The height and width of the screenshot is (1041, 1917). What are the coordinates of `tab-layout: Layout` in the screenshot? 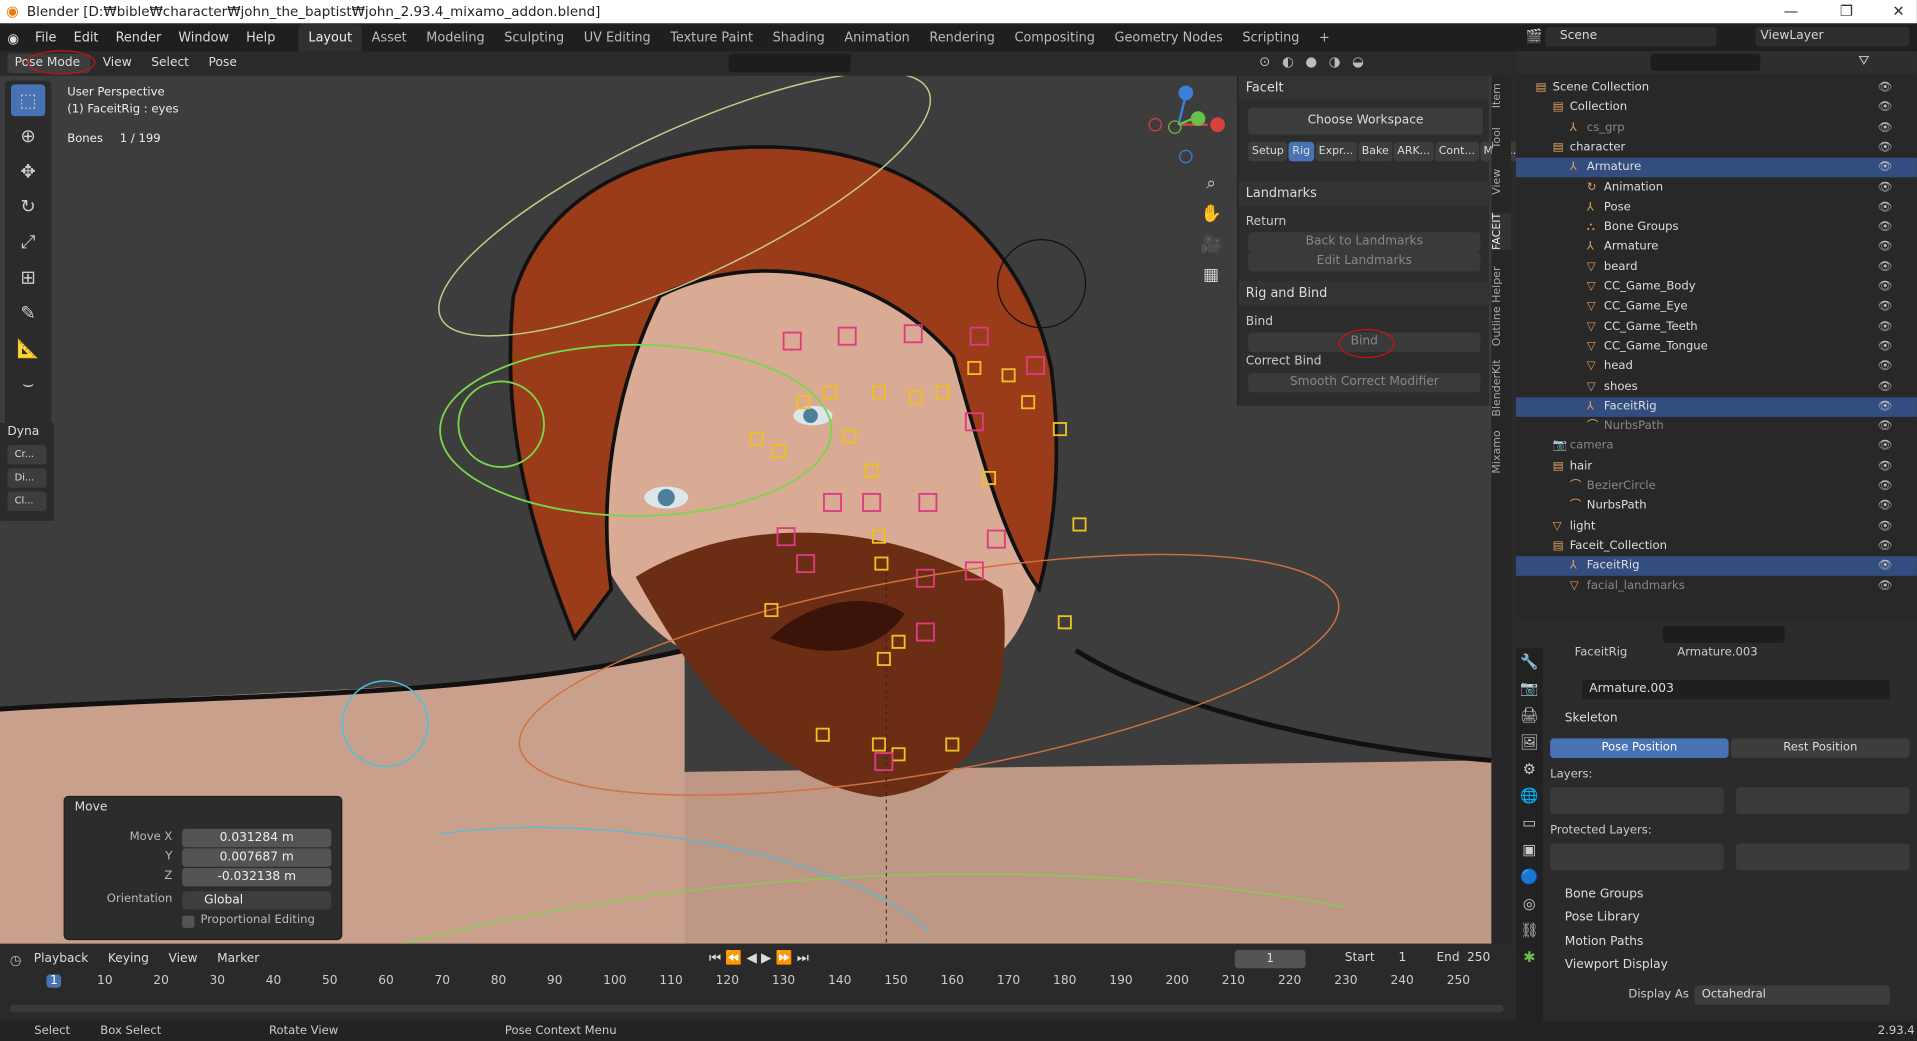 It's located at (330, 38).